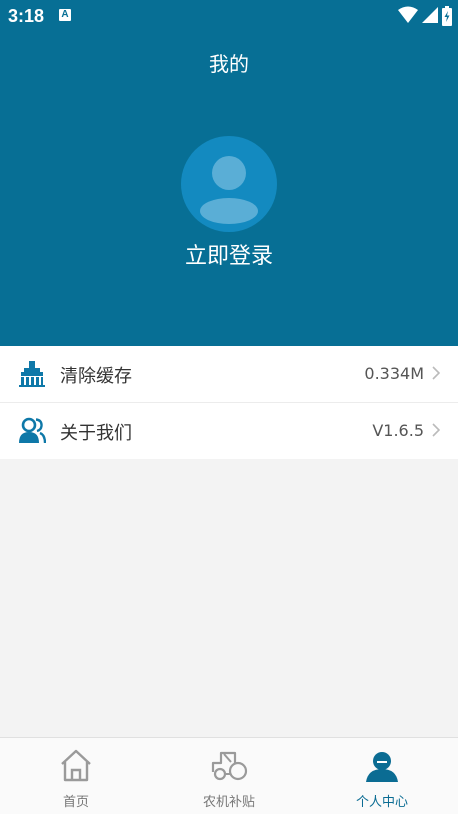 Image resolution: width=458 pixels, height=814 pixels. I want to click on battery-icon, so click(447, 16).